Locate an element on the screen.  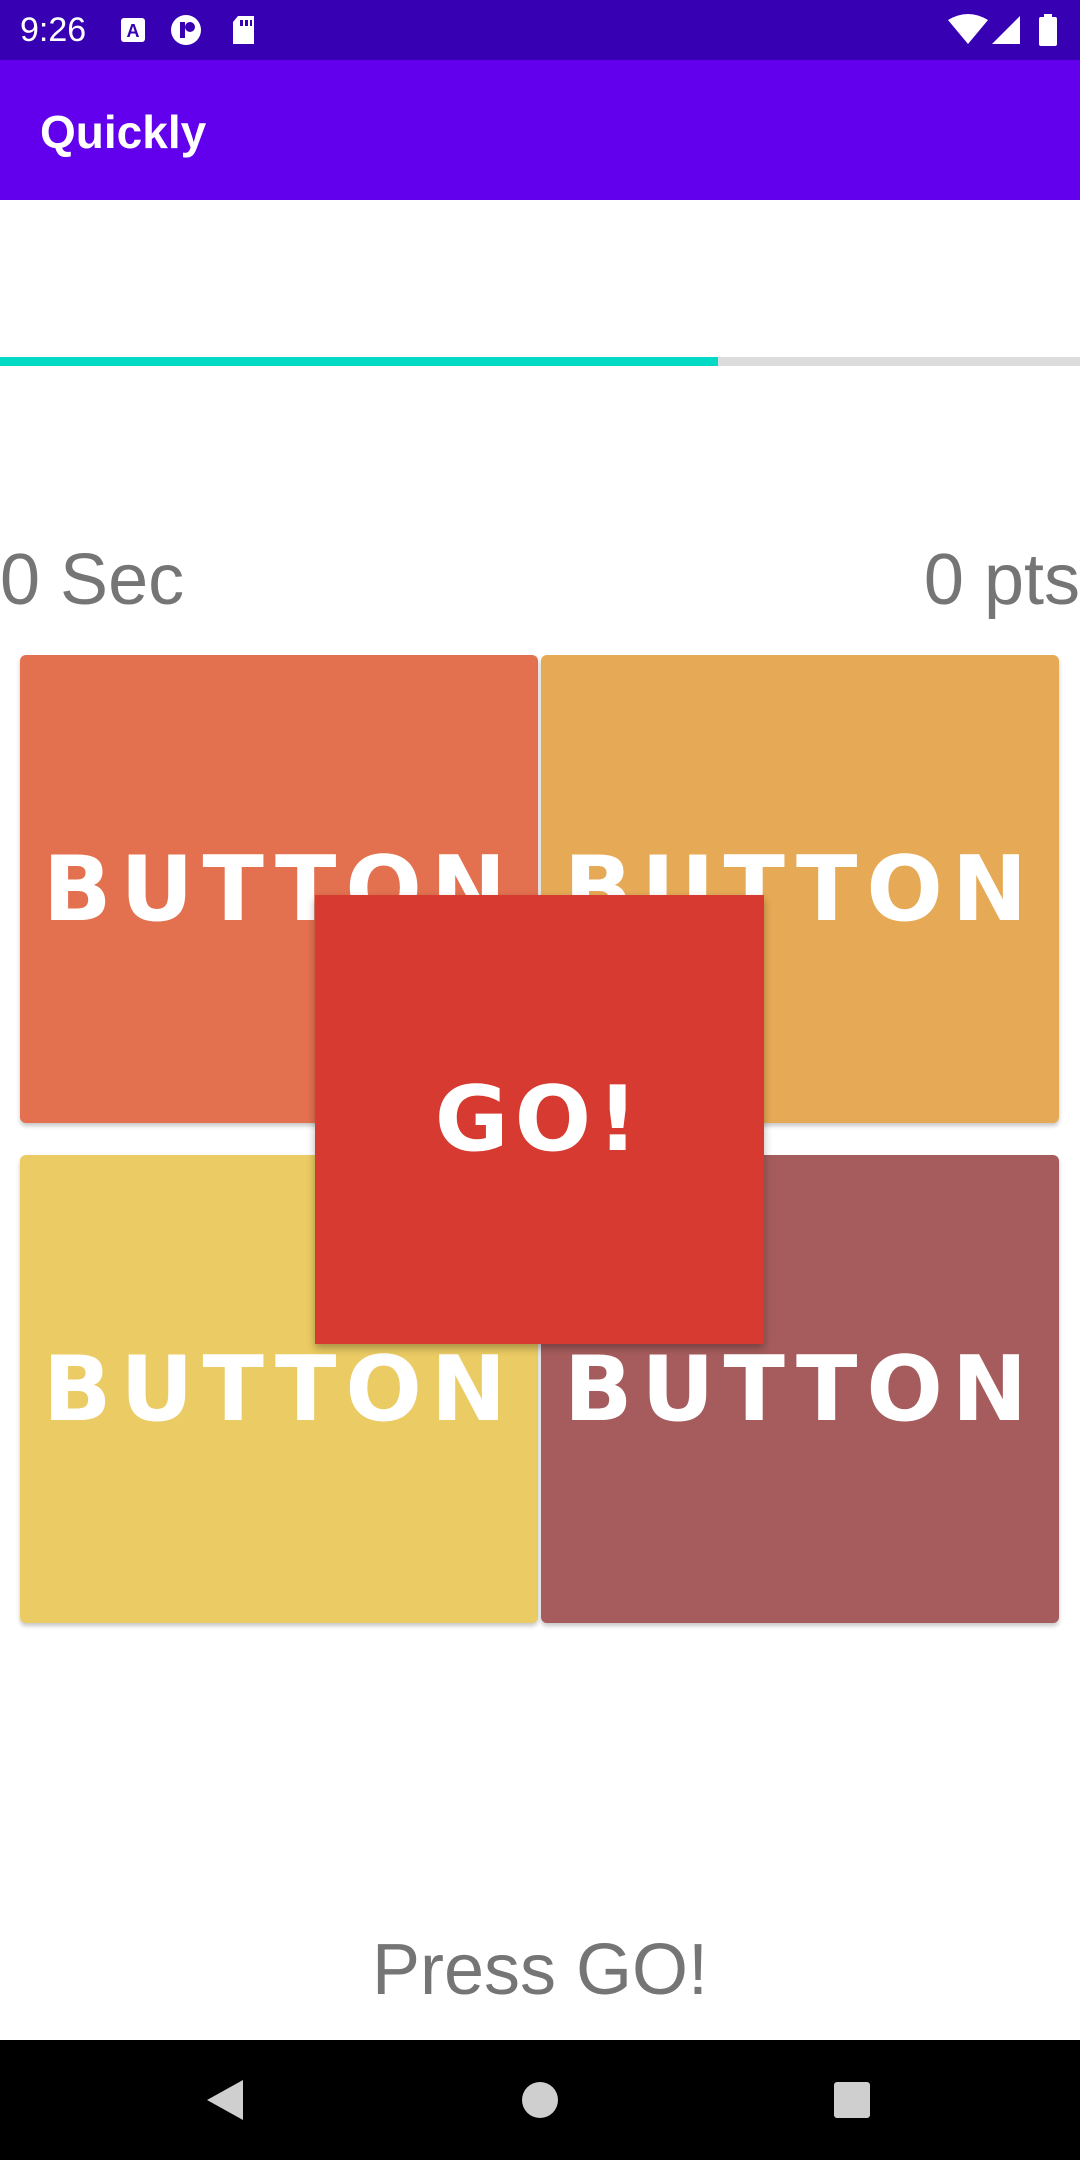
a-box-icon: A is located at coordinates (133, 30).